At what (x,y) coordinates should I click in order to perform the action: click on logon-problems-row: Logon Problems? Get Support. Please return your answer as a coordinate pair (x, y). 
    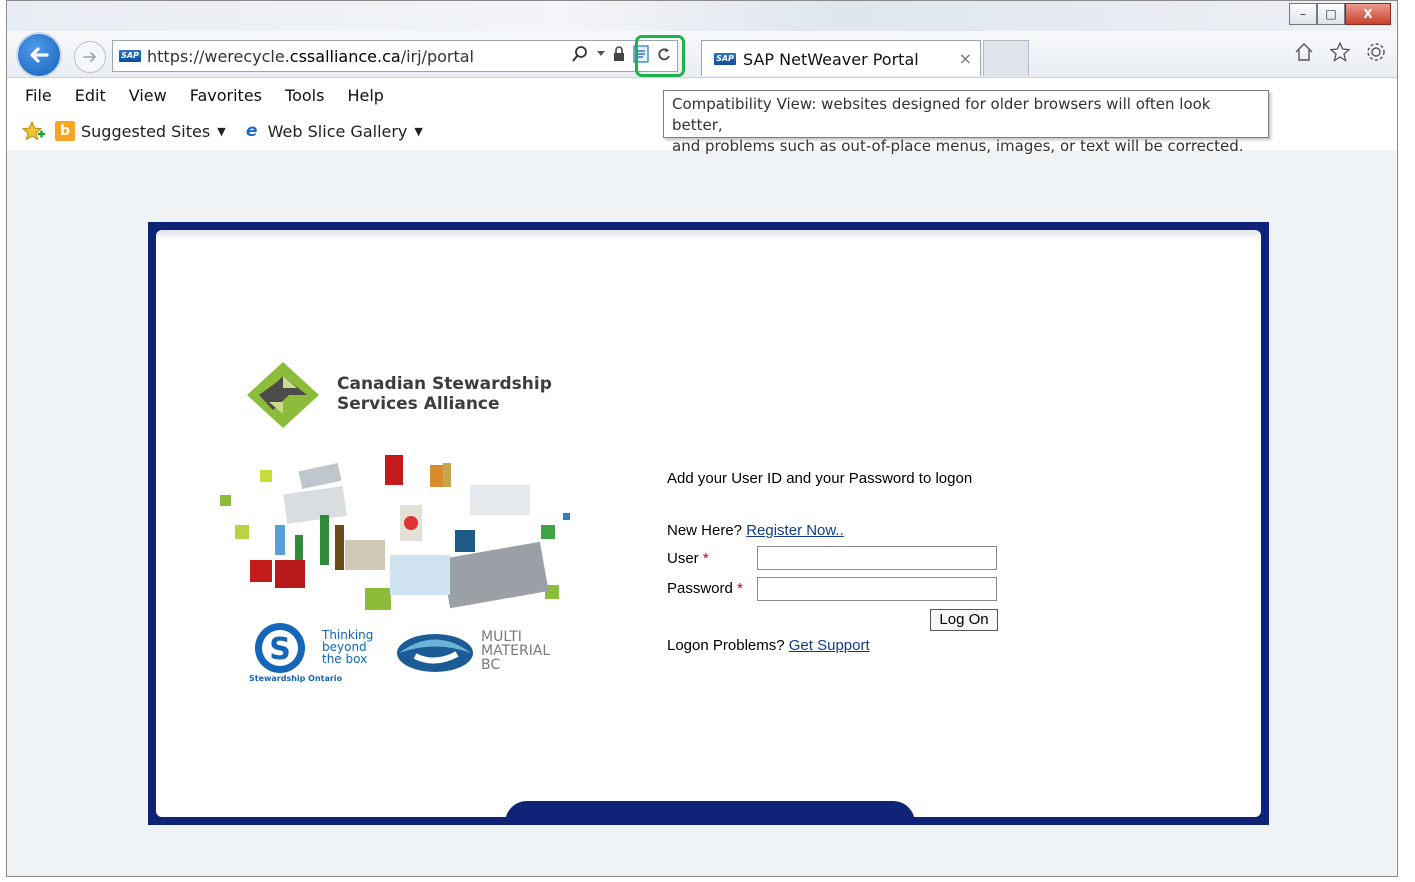
    Looking at the image, I should click on (768, 645).